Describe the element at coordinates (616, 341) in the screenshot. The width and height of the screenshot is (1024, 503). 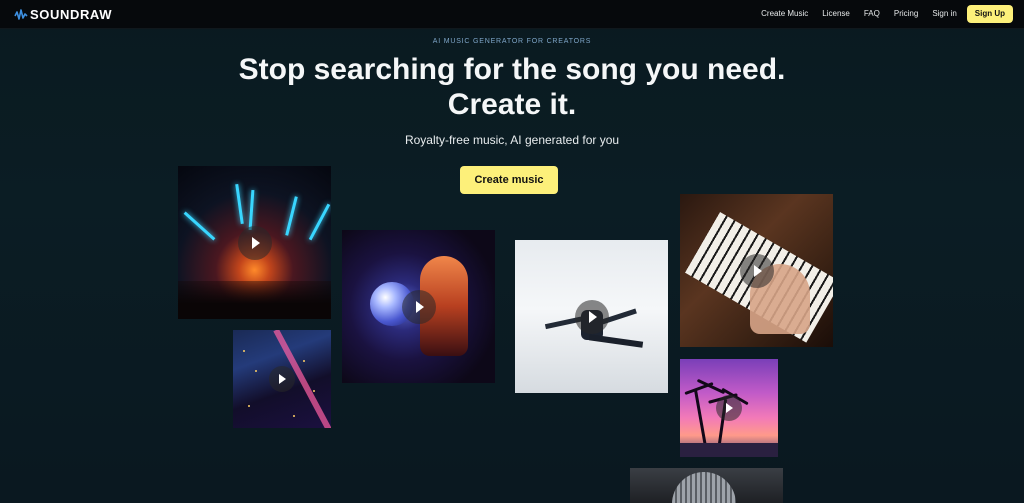
I see `dancer-leg` at that location.